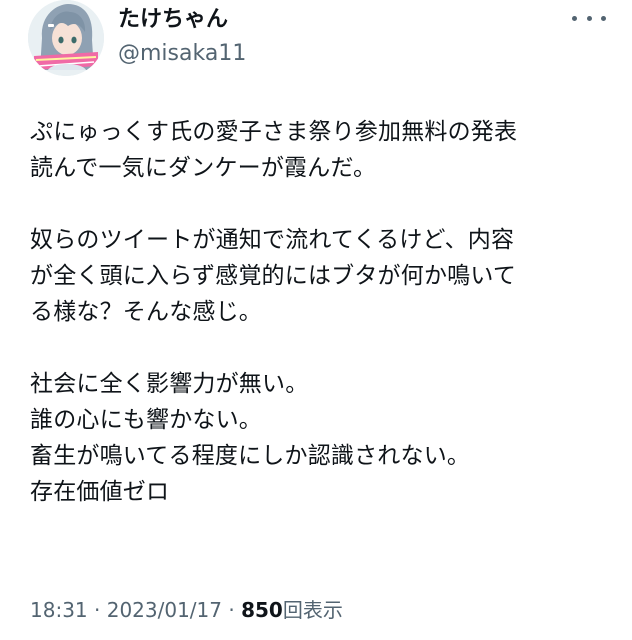 This screenshot has height=640, width=632. I want to click on tweet-text-line: が全く頭に入らず感覚的にはブタが何か鳴いて, so click(273, 276).